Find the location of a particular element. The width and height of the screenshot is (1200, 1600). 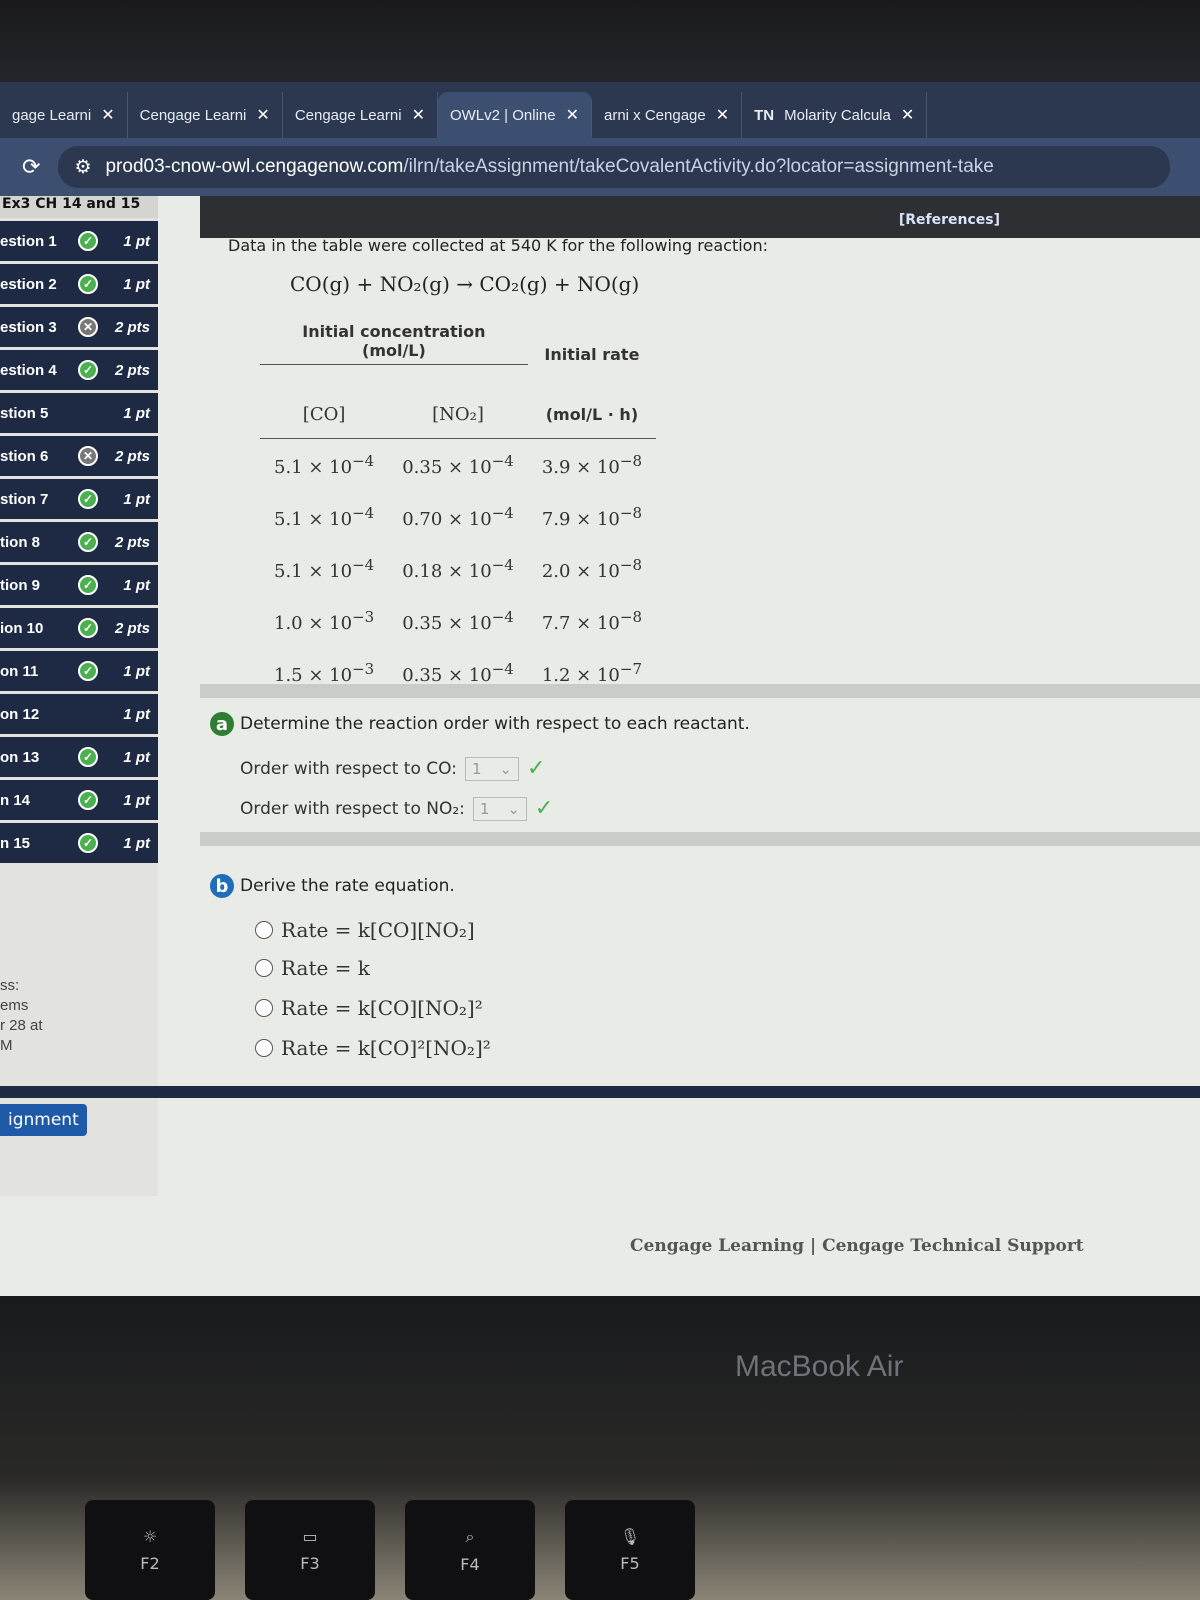

references-bar: [References] is located at coordinates (700, 217).